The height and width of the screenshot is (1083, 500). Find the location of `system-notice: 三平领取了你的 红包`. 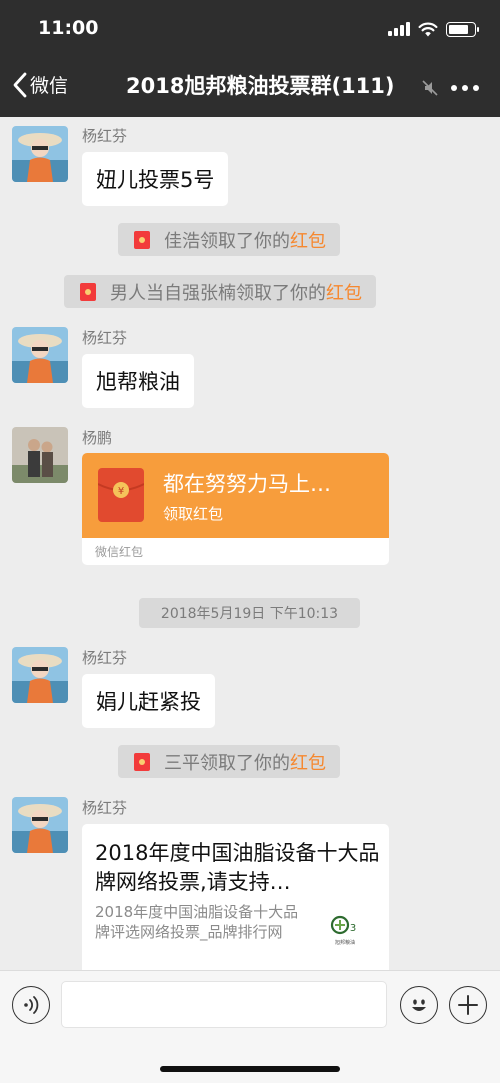

system-notice: 三平领取了你的 红包 is located at coordinates (229, 761).